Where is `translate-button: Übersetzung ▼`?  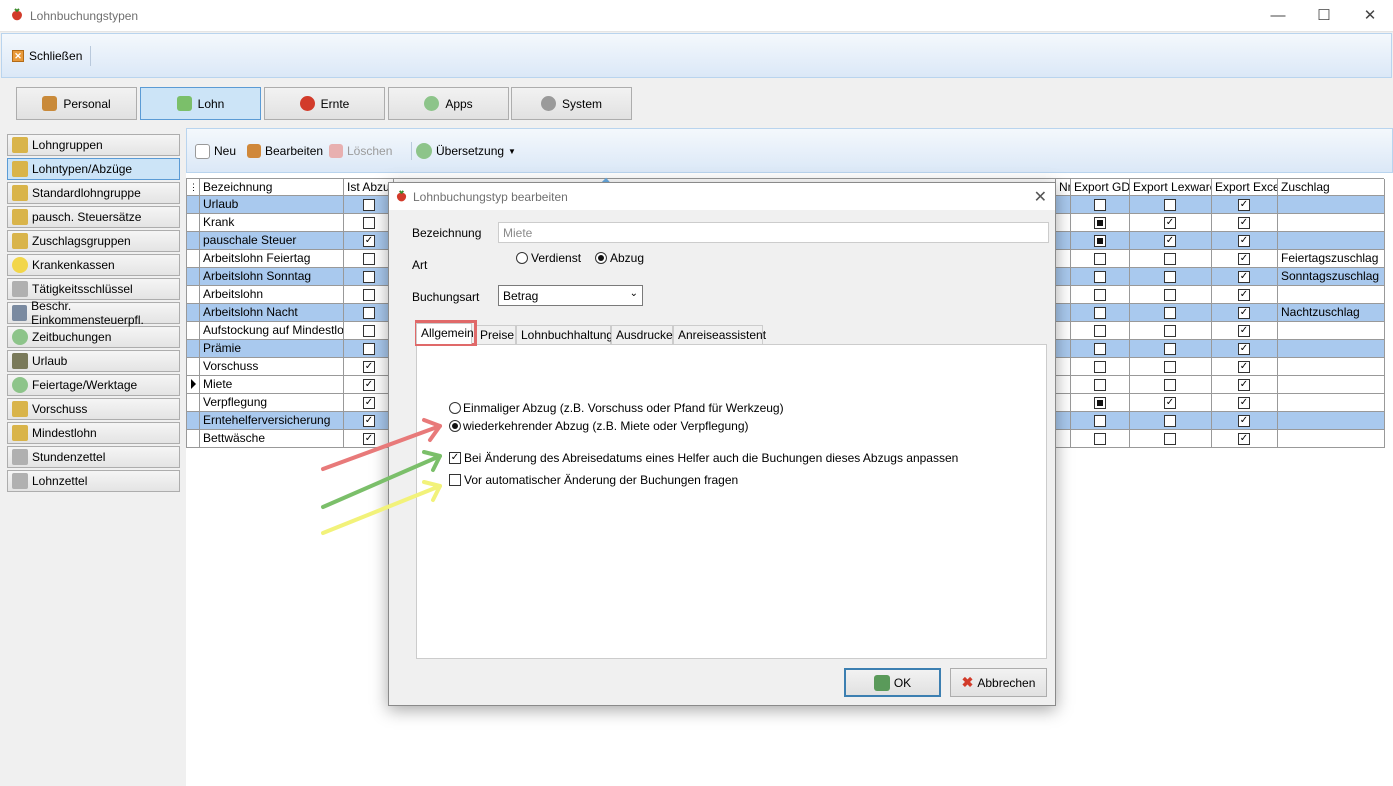 translate-button: Übersetzung ▼ is located at coordinates (463, 151).